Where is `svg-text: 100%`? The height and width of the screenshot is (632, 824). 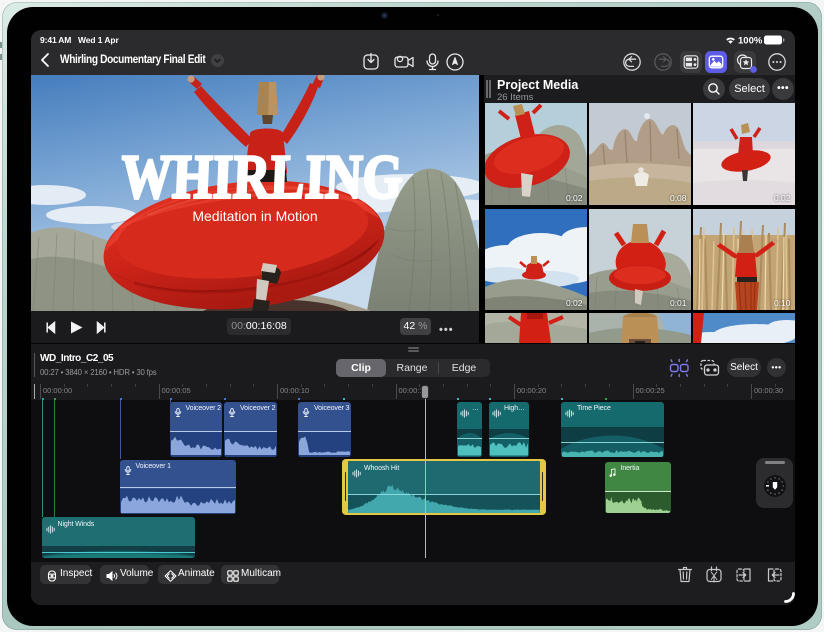 svg-text: 100% is located at coordinates (750, 41).